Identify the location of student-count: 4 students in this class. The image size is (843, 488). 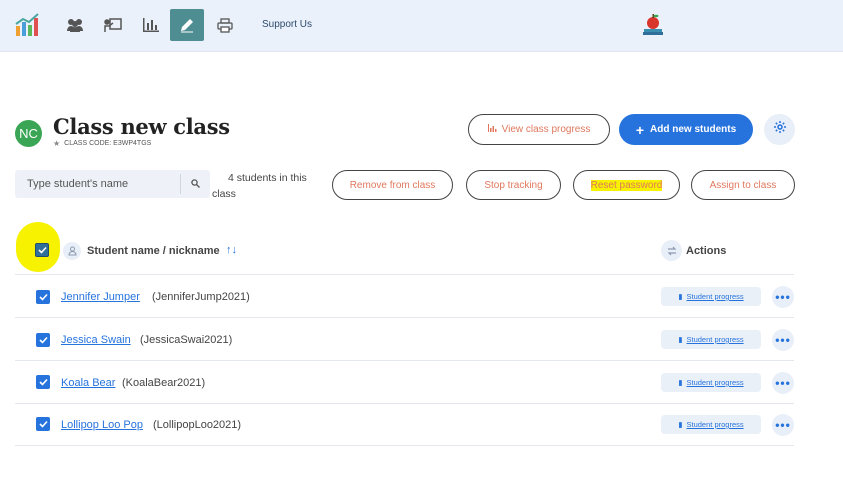
(259, 186).